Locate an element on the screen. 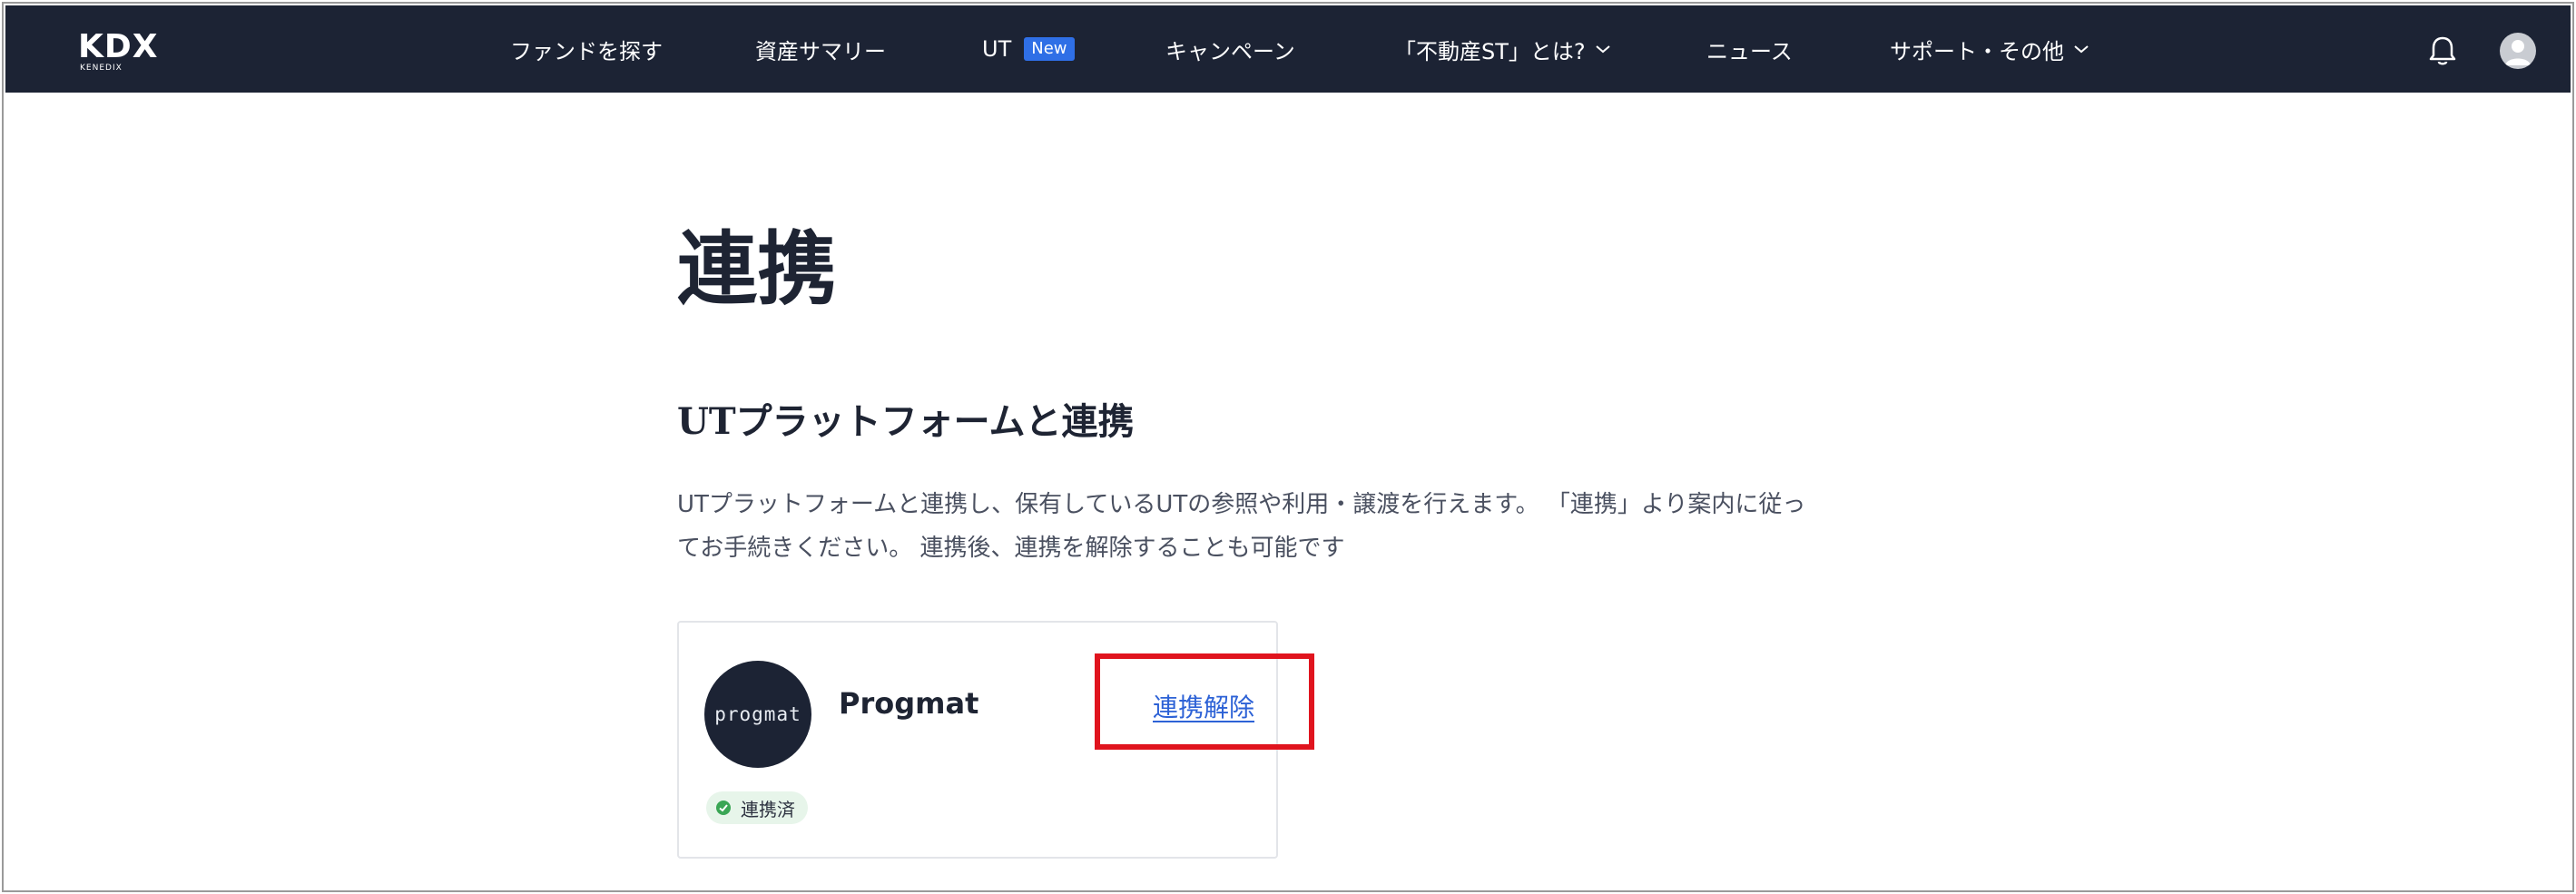 This screenshot has height=894, width=2576. nav-label: ファンドを探す is located at coordinates (586, 51).